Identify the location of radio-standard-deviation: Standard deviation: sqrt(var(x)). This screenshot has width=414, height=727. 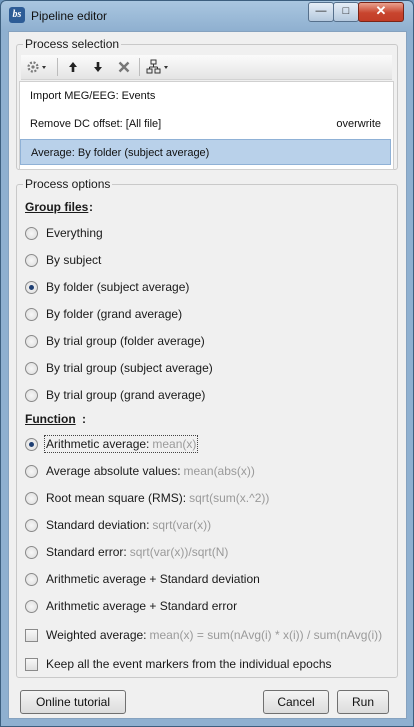
(118, 525).